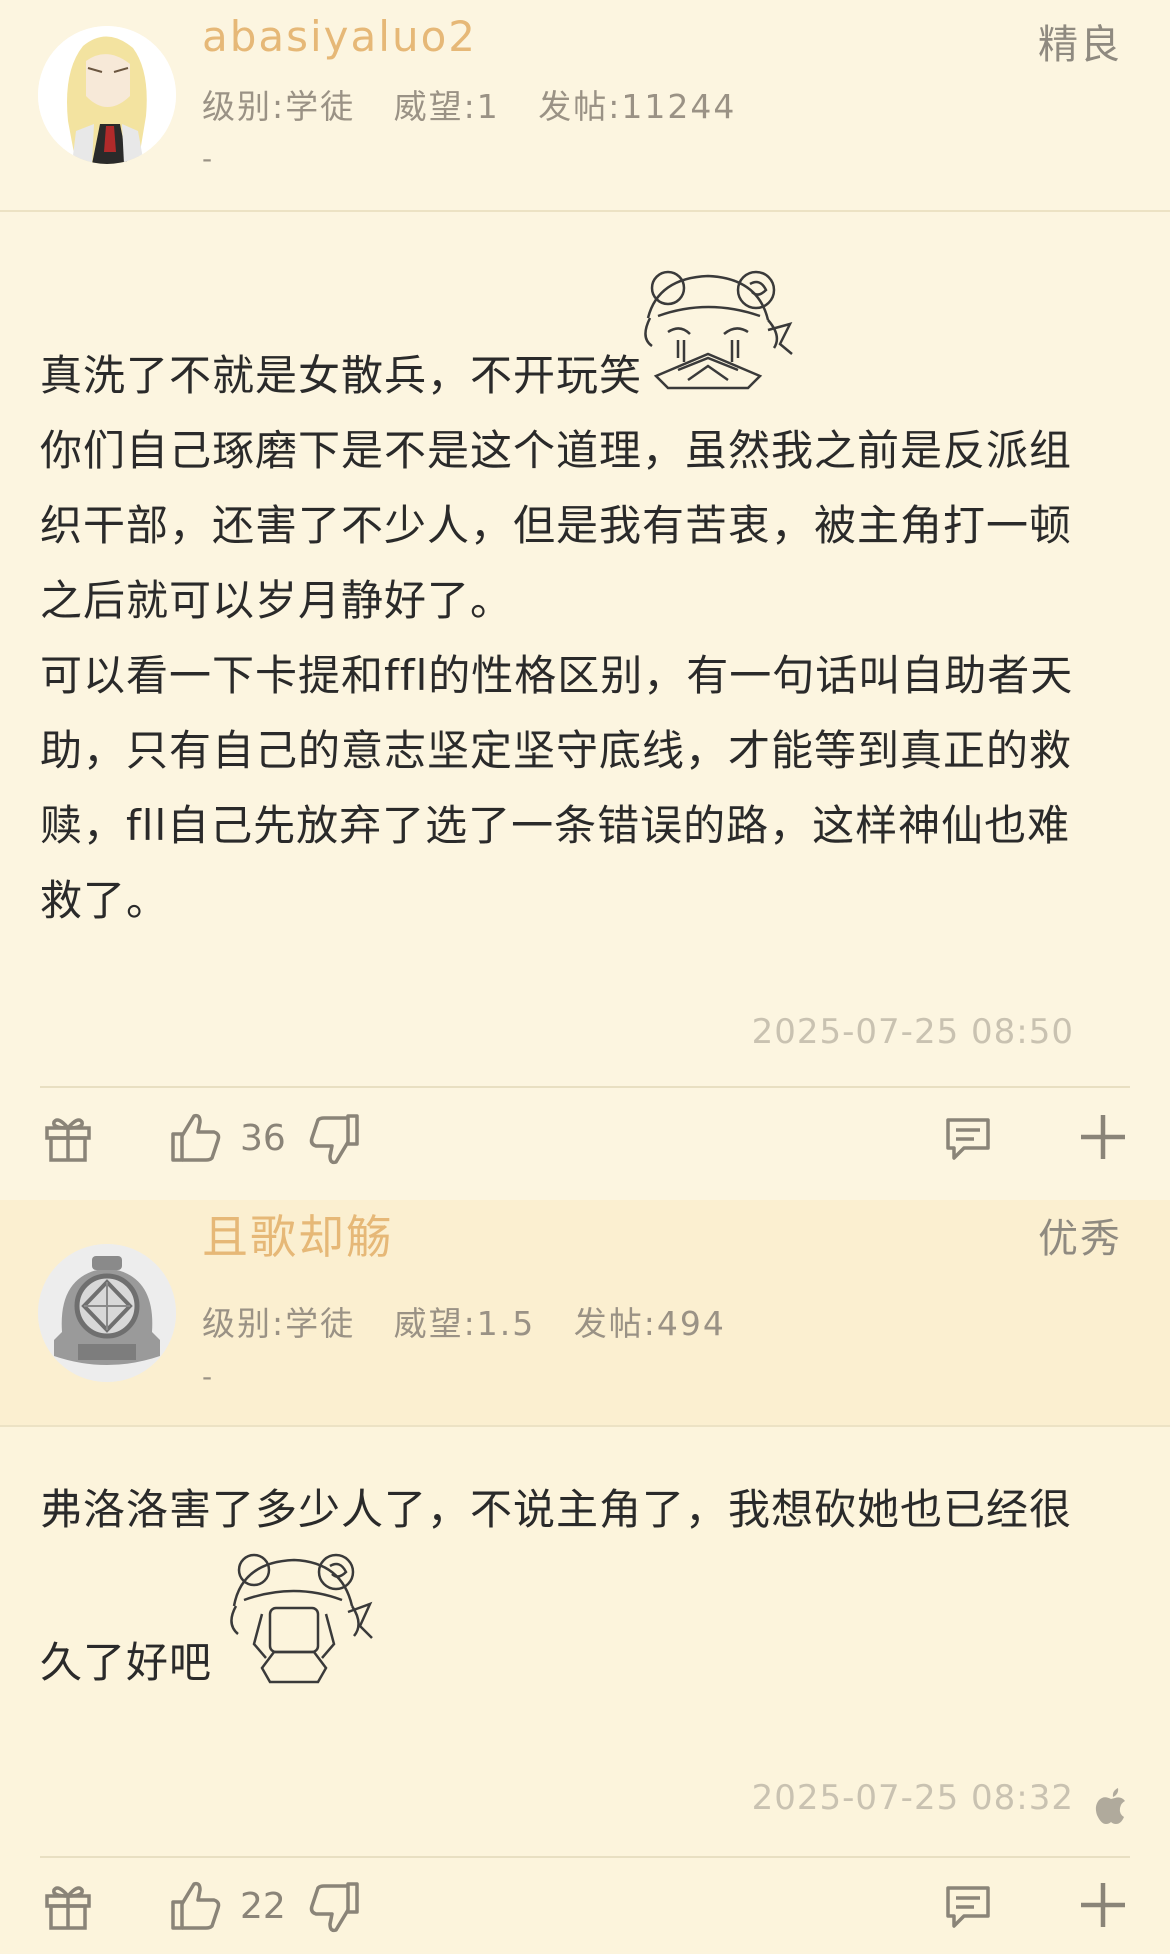 The image size is (1170, 1954). Describe the element at coordinates (126, 1662) in the screenshot. I see `content-line: 久了好吧` at that location.